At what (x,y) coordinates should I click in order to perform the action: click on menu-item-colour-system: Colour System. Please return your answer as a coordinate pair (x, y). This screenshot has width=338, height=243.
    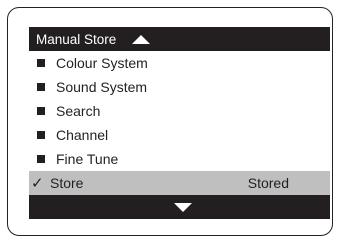
    Looking at the image, I should click on (179, 63).